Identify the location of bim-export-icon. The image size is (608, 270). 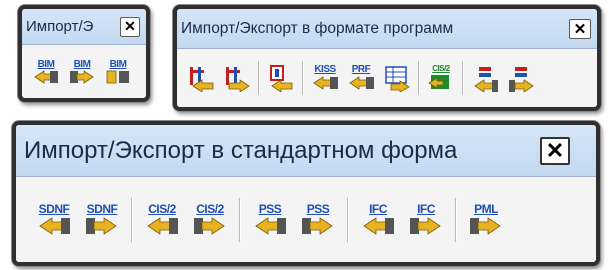
(82, 76).